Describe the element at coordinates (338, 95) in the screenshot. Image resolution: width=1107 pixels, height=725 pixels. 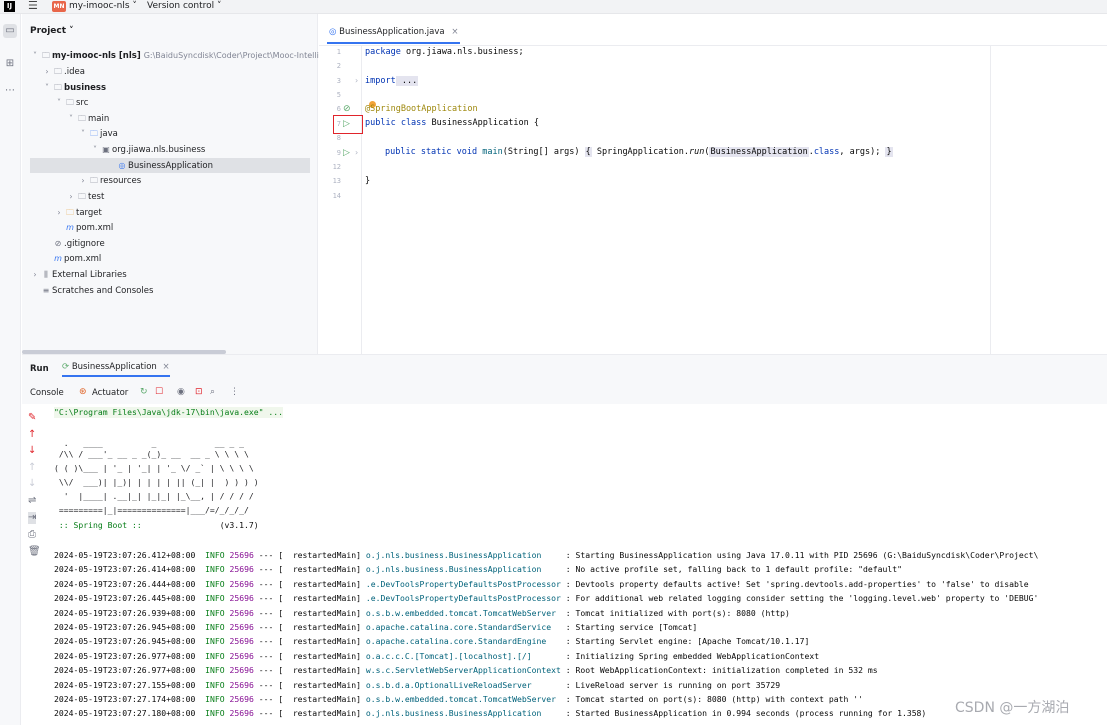
I see `line-number: 5` at that location.